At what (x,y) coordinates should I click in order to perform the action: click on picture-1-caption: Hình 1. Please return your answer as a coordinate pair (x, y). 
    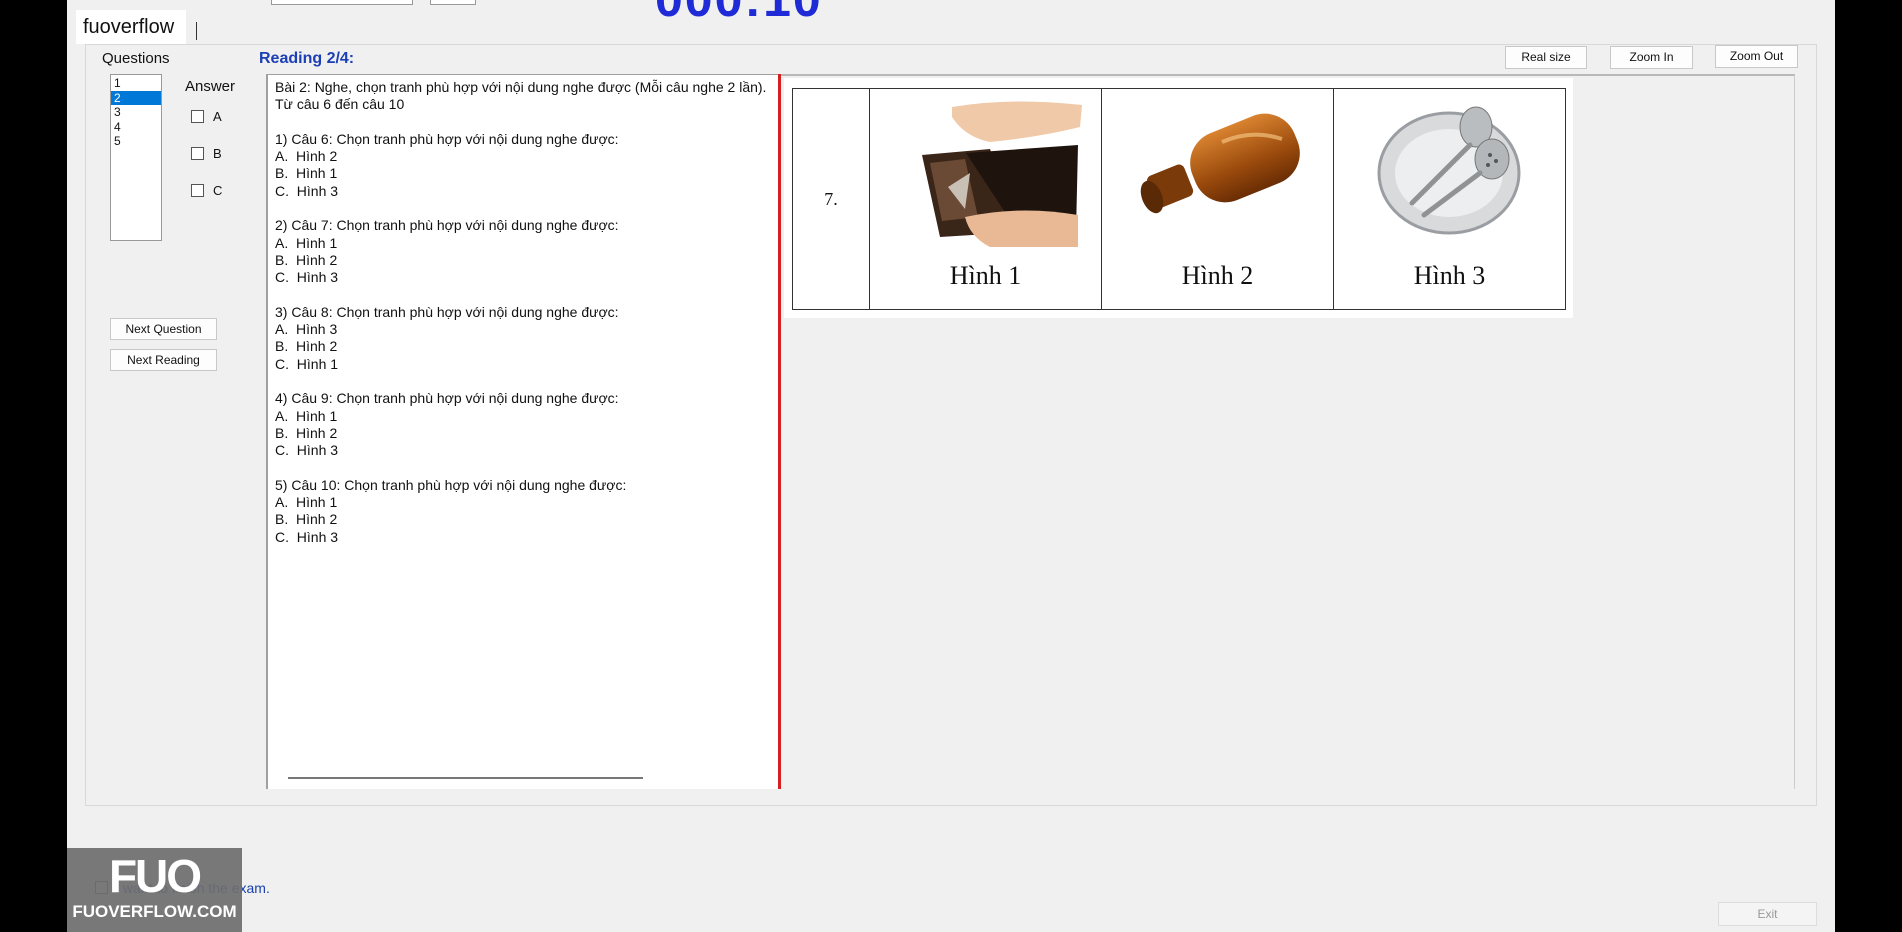
    Looking at the image, I should click on (985, 275).